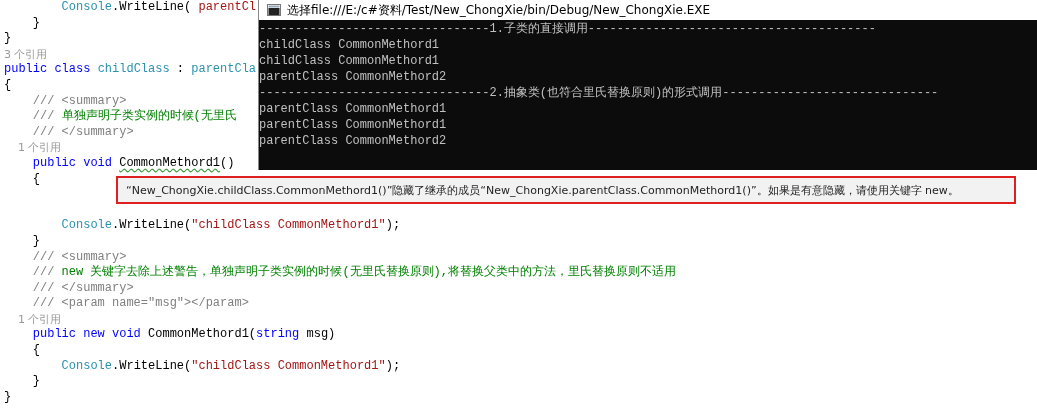 This screenshot has height=408, width=1037. Describe the element at coordinates (140, 304) in the screenshot. I see `code-line: /// <param name="msg"></param>` at that location.